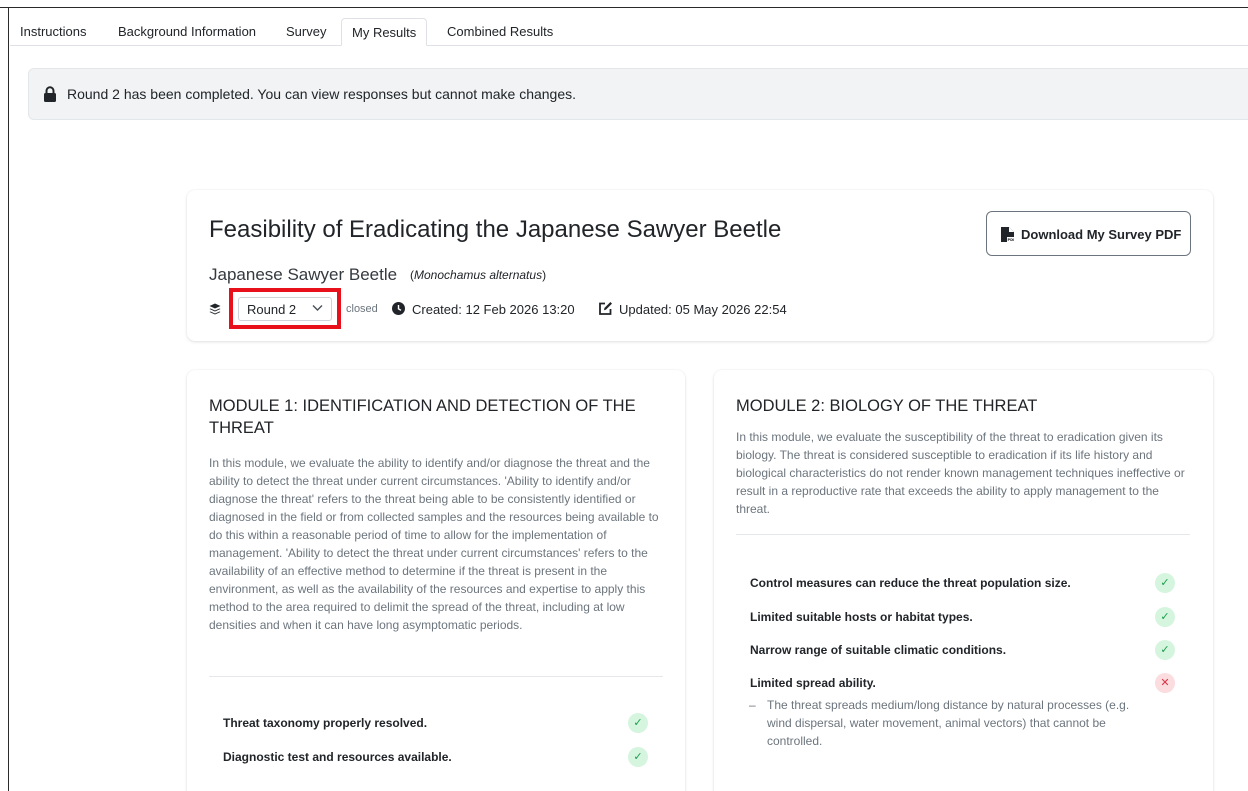 The width and height of the screenshot is (1248, 791). I want to click on species-scientific-name: (Monochamus alternatus), so click(478, 275).